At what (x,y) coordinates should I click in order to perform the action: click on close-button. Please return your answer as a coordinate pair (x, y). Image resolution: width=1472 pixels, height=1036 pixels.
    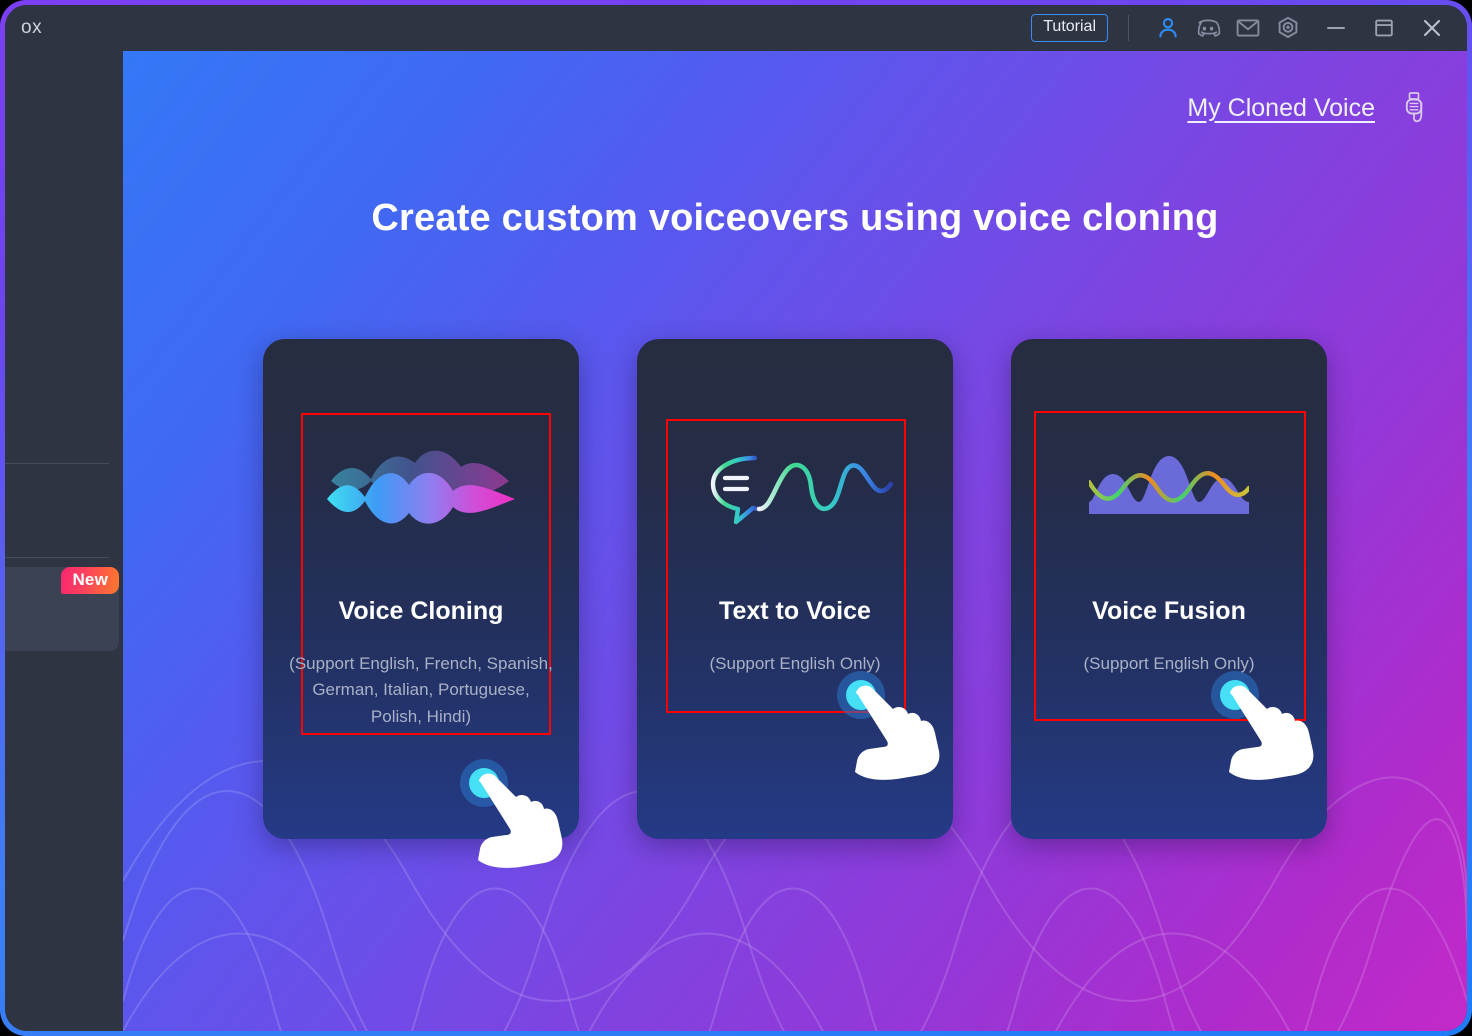
    Looking at the image, I should click on (1432, 28).